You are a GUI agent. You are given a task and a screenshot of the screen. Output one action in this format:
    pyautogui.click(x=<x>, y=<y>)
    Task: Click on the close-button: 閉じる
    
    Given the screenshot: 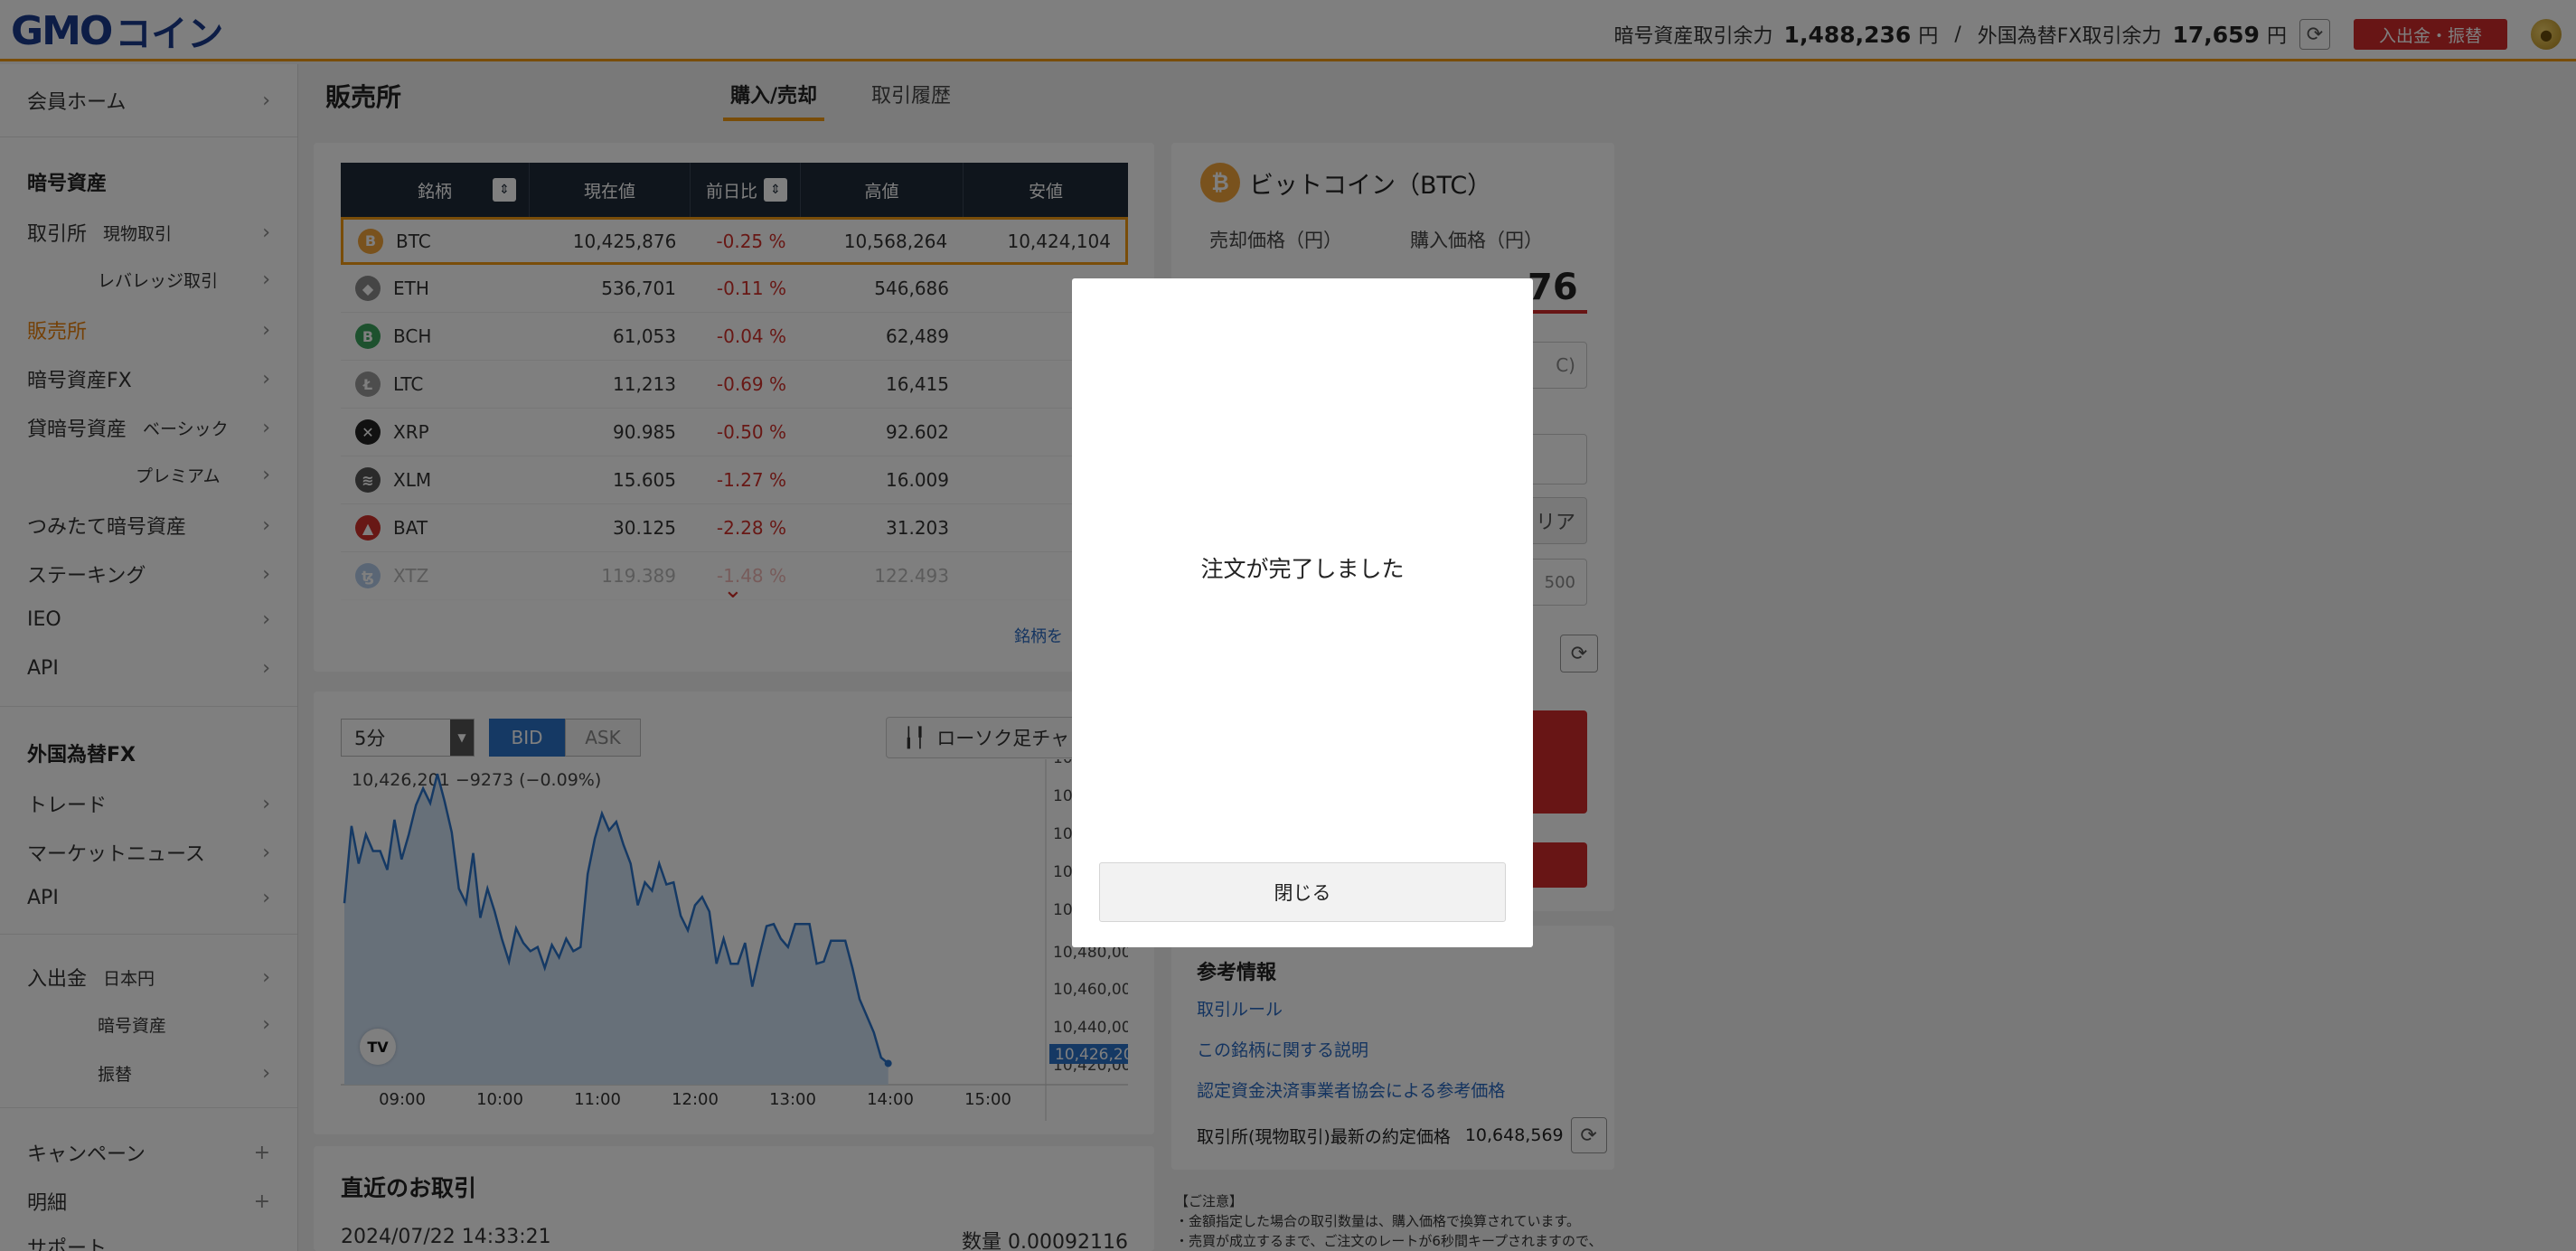 What is the action you would take?
    pyautogui.click(x=1302, y=892)
    